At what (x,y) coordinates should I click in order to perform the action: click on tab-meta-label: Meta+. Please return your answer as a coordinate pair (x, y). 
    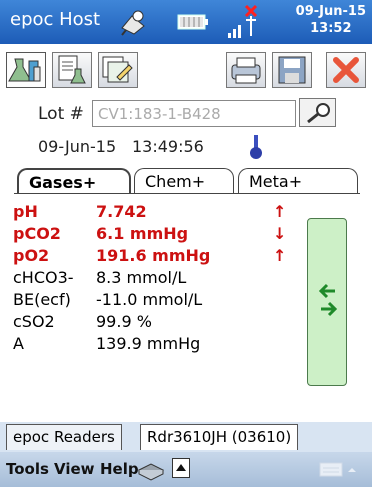
    Looking at the image, I should click on (276, 181).